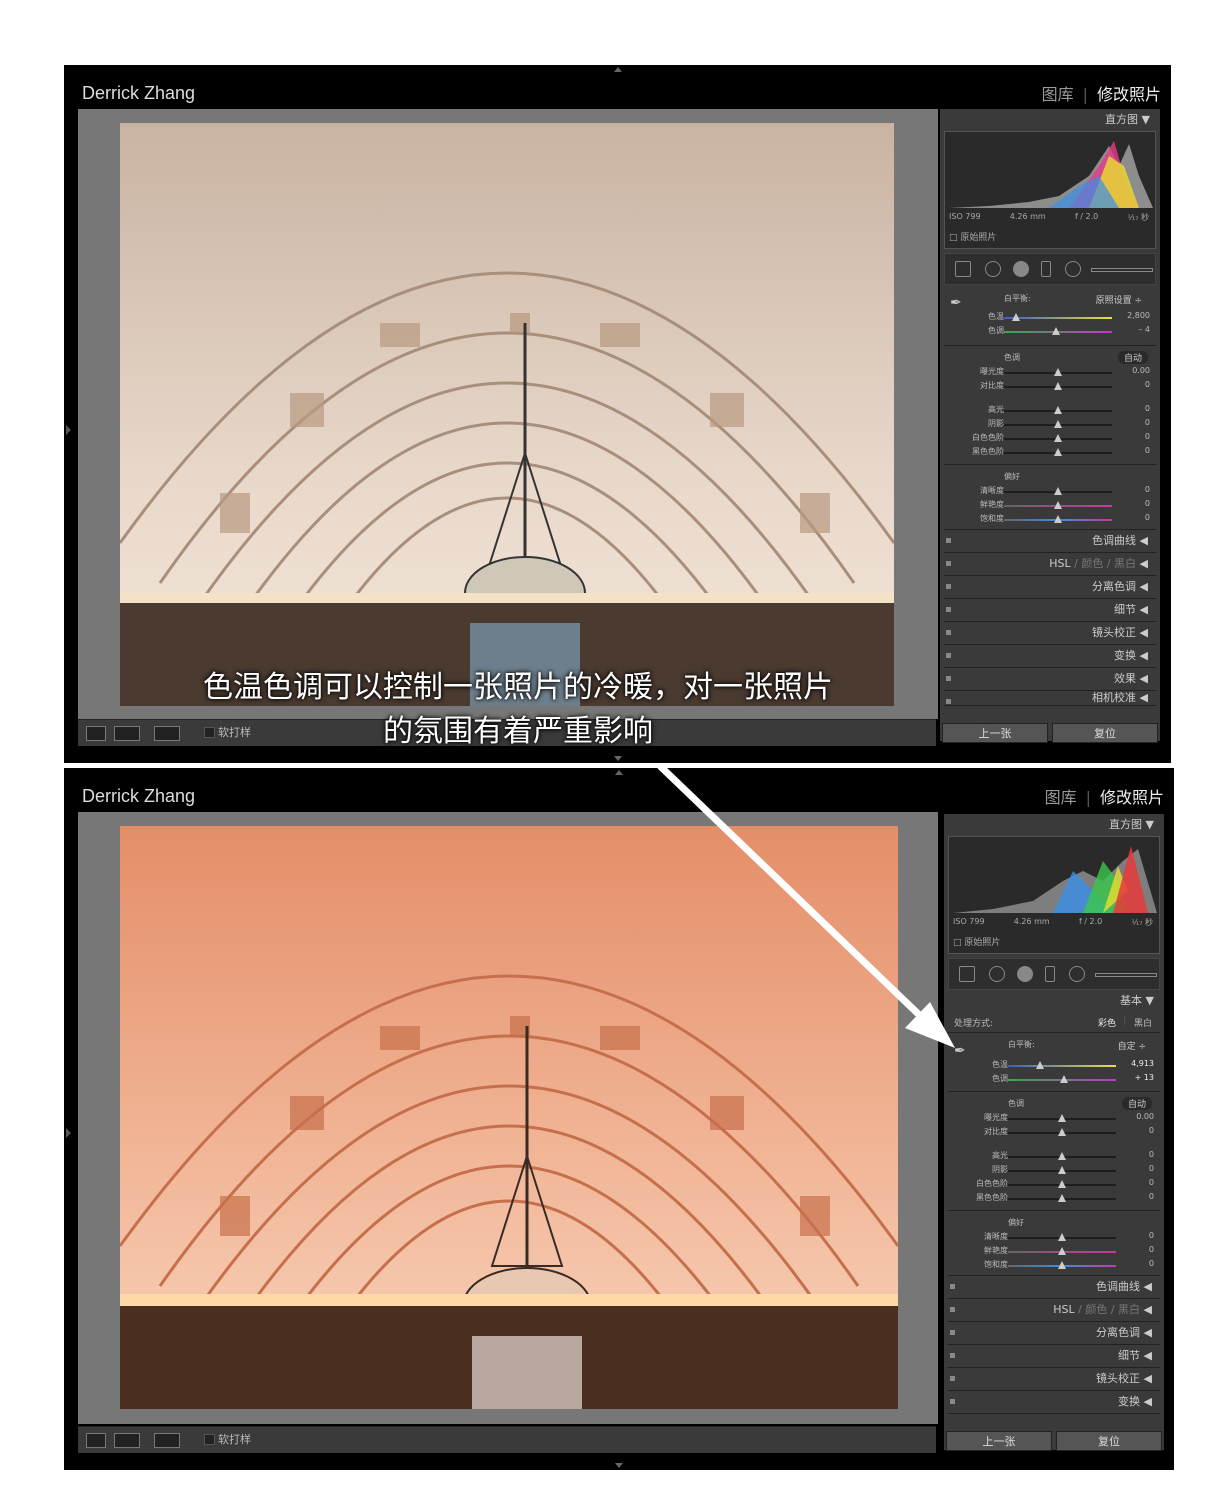 This screenshot has width=1221, height=1500. What do you see at coordinates (127, 1440) in the screenshot?
I see `before-after-button` at bounding box center [127, 1440].